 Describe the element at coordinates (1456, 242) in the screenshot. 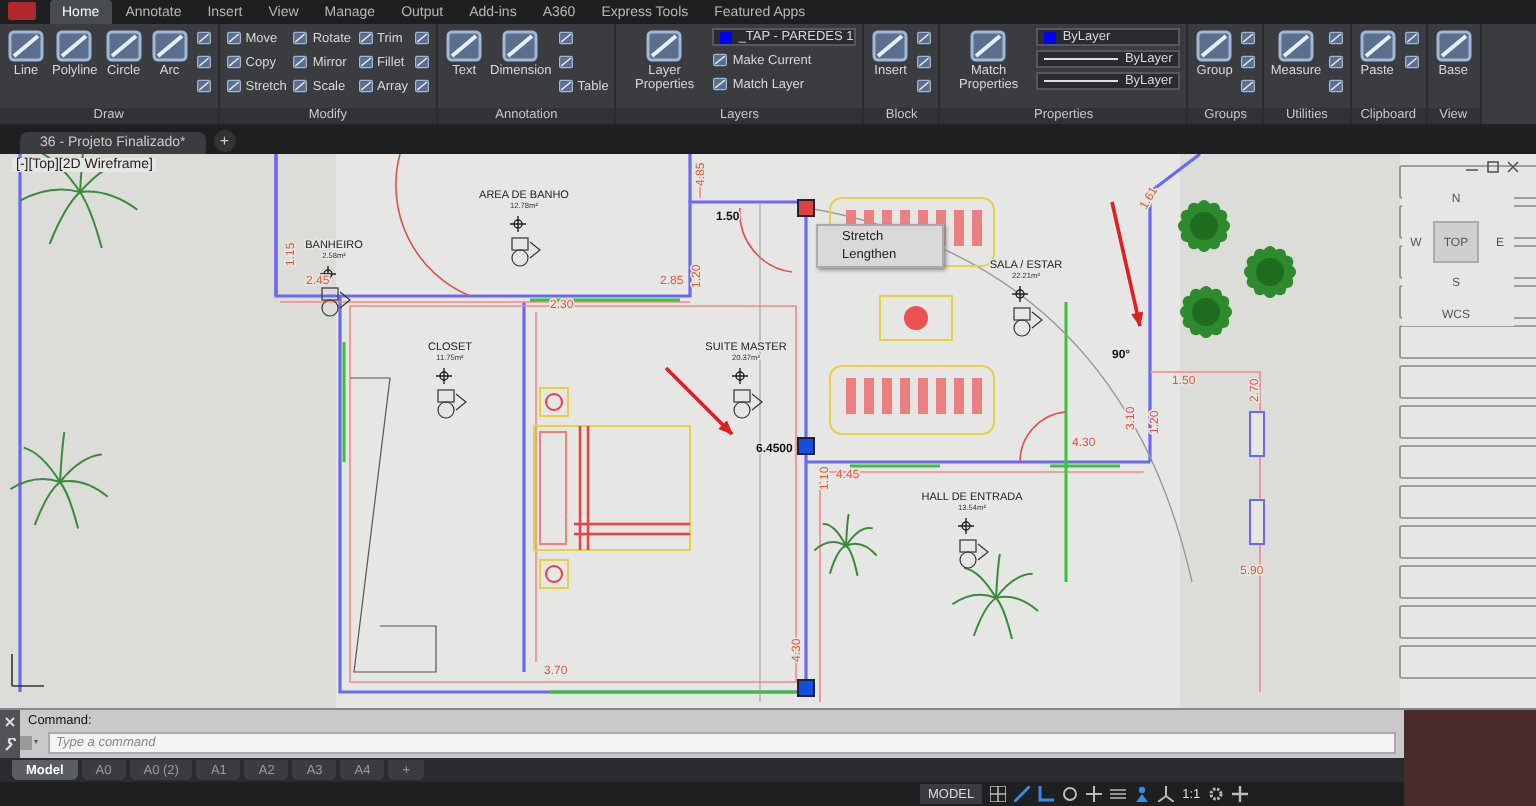

I see `viewcube-top-face` at that location.